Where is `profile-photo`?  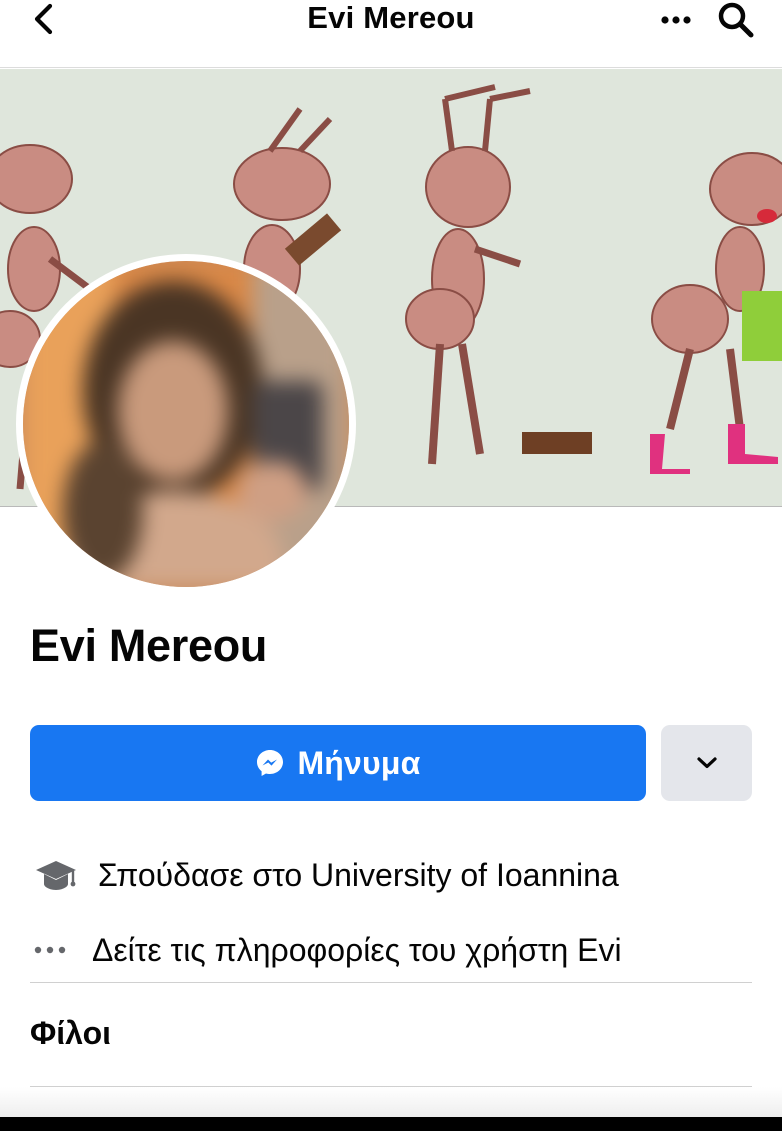 profile-photo is located at coordinates (186, 424).